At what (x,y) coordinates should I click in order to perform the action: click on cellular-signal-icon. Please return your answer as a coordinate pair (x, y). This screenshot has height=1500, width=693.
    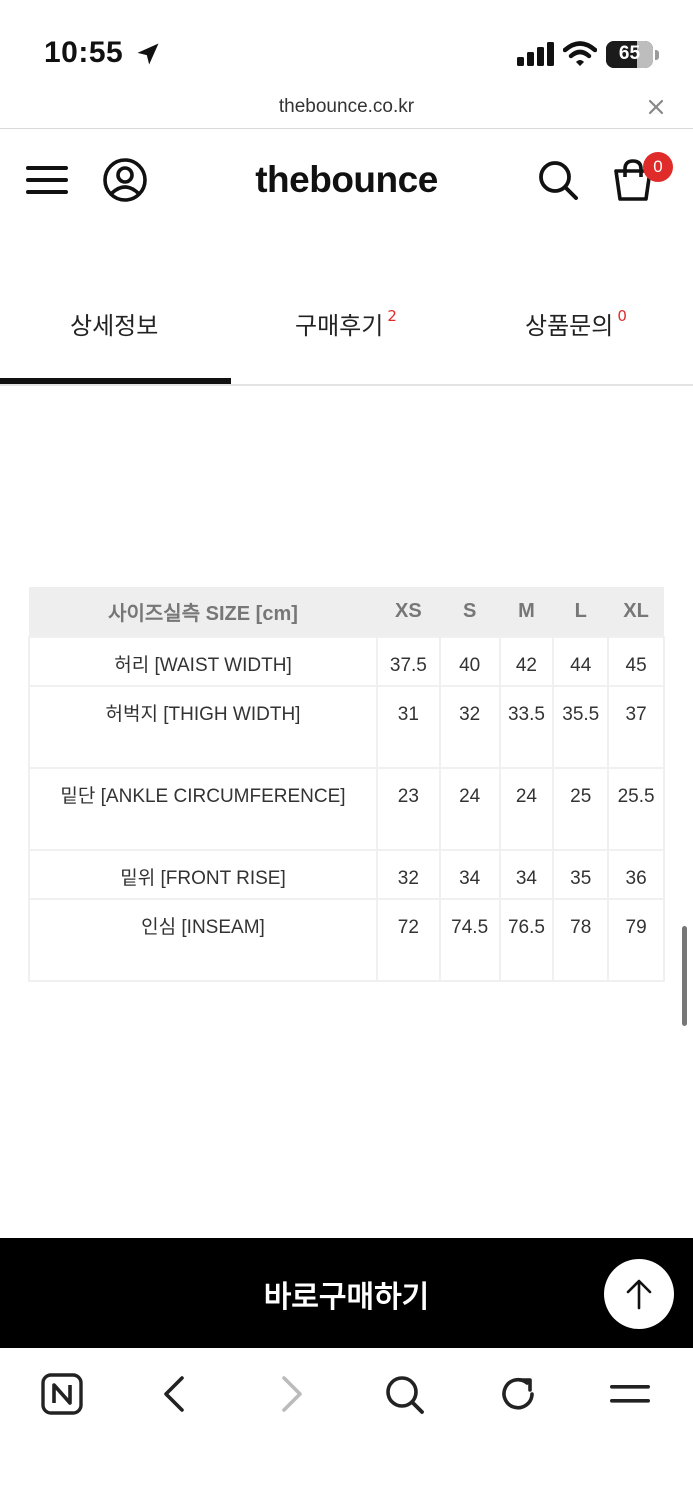
    Looking at the image, I should click on (535, 54).